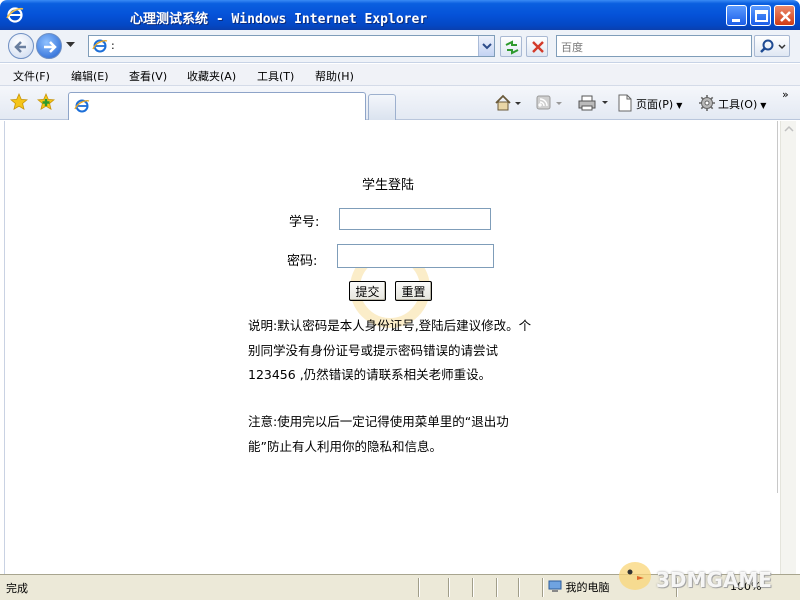  Describe the element at coordinates (572, 47) in the screenshot. I see `search-placeholder: 百度` at that location.